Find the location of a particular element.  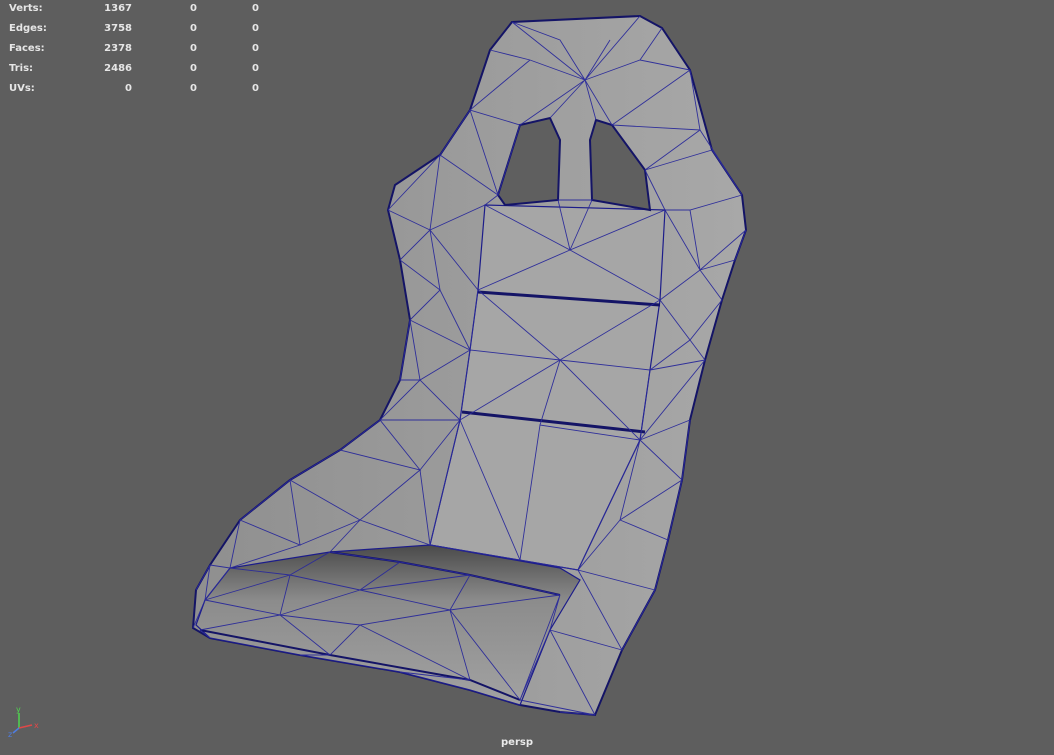

camera-name-label: persp is located at coordinates (517, 742).